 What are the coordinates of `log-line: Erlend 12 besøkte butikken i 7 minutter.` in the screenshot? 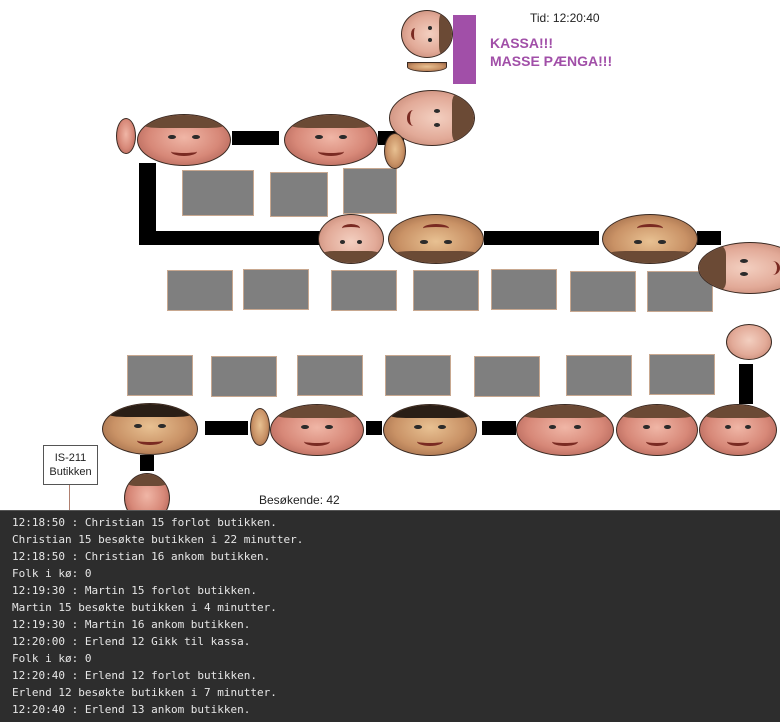 It's located at (144, 692).